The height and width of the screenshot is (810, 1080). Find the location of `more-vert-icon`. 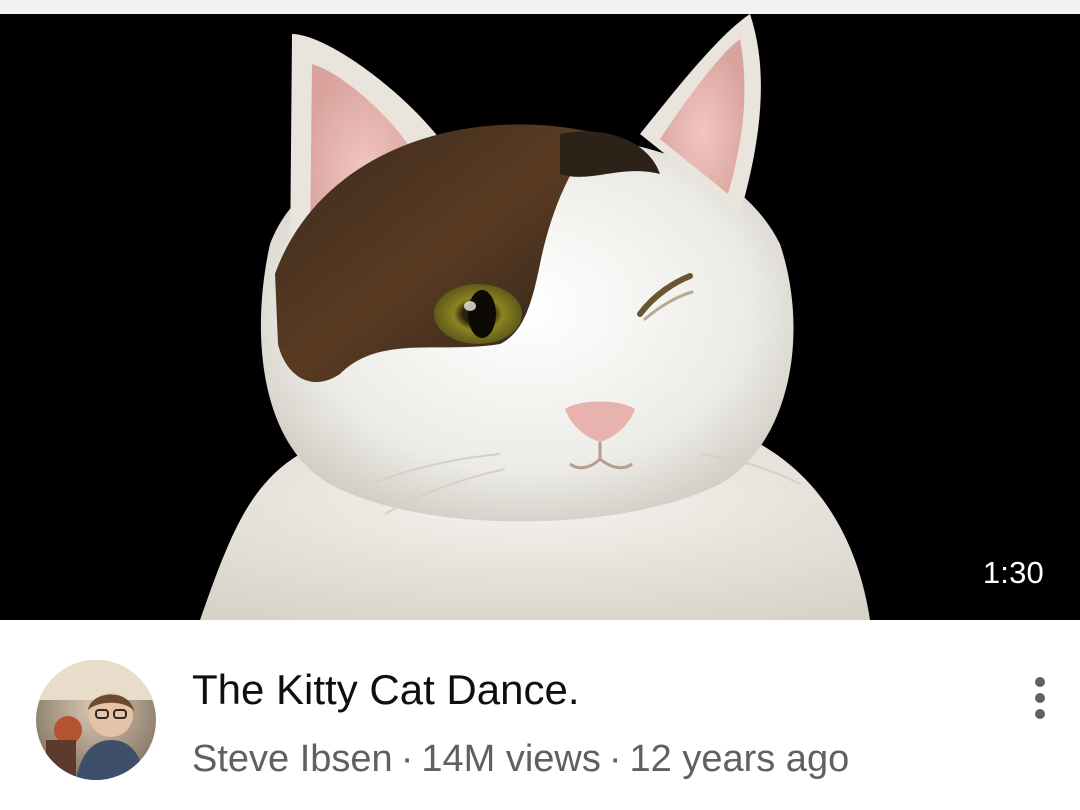

more-vert-icon is located at coordinates (1040, 698).